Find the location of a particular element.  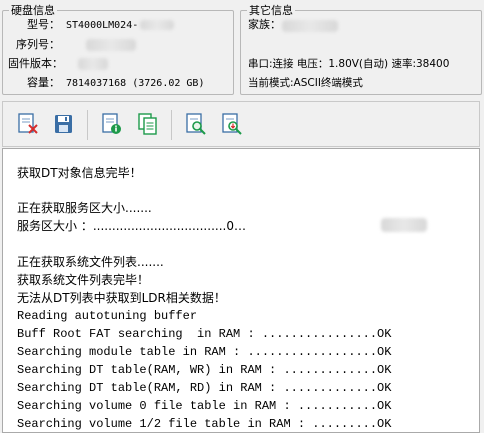

log-line: 获取系统文件列表完毕！ is located at coordinates (83, 280).